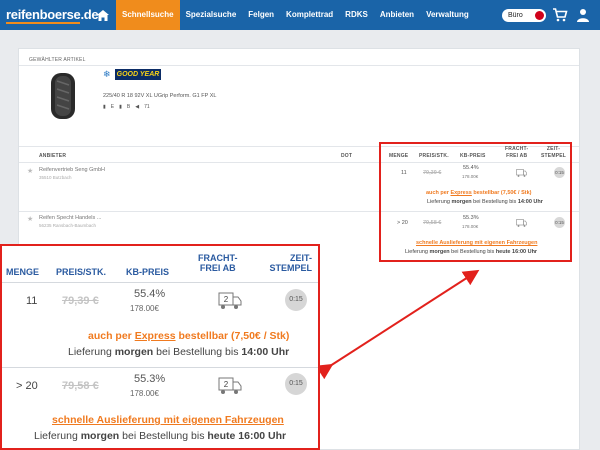 This screenshot has width=600, height=450. What do you see at coordinates (72, 170) in the screenshot?
I see `seller-name: Reifenvertrieb Seng GmbH` at bounding box center [72, 170].